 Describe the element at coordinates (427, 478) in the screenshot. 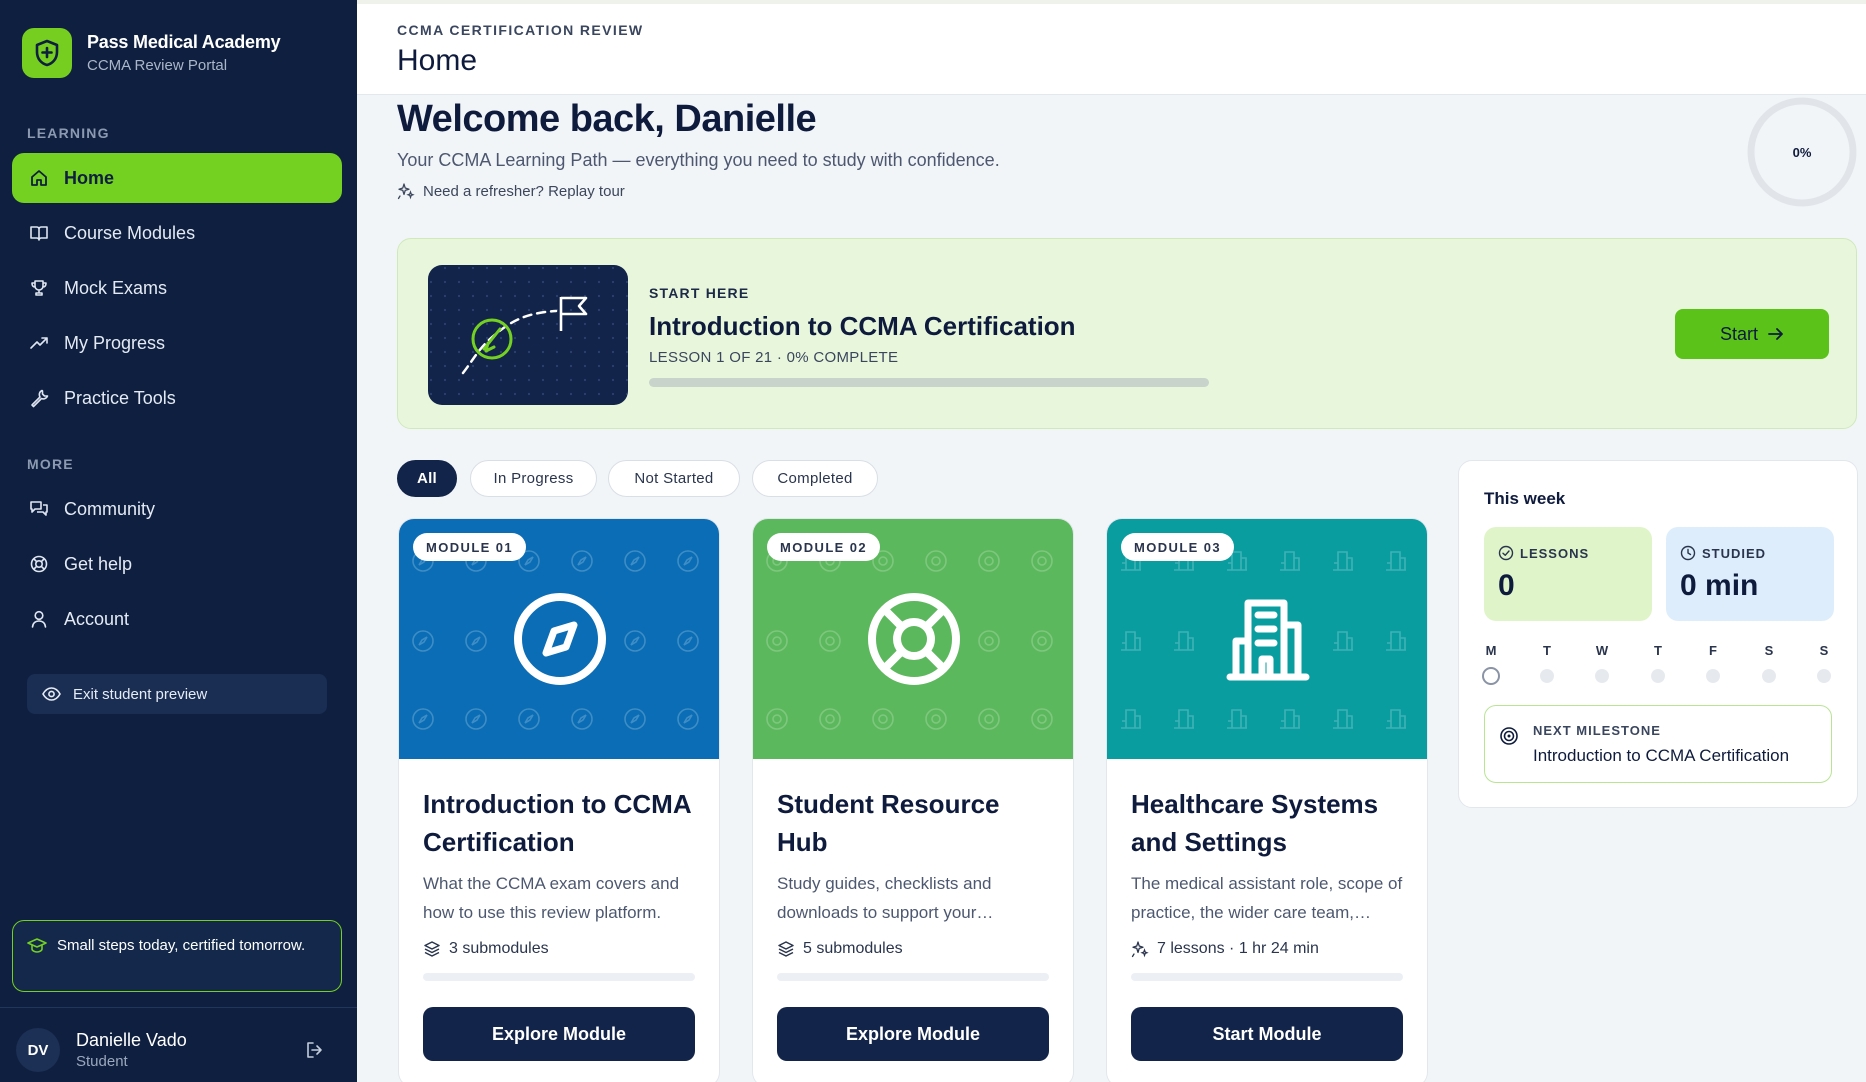

I see `filter-all: All` at that location.